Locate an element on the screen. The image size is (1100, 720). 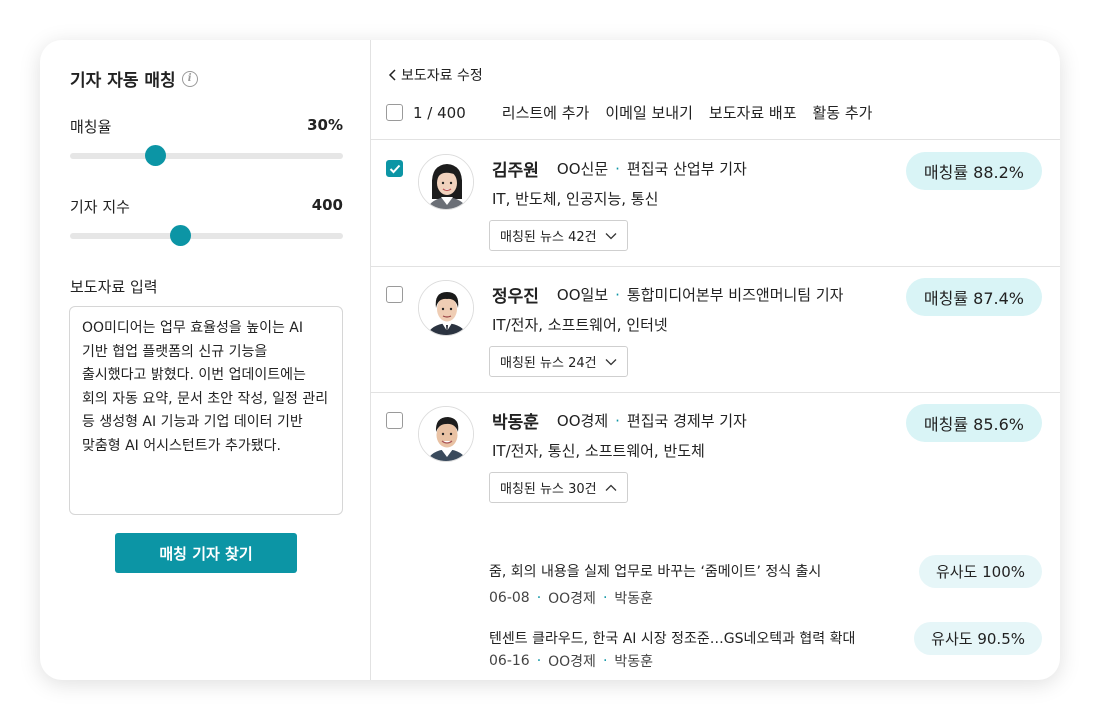
match-score-badge: 매칭률 88.2% is located at coordinates (973, 171).